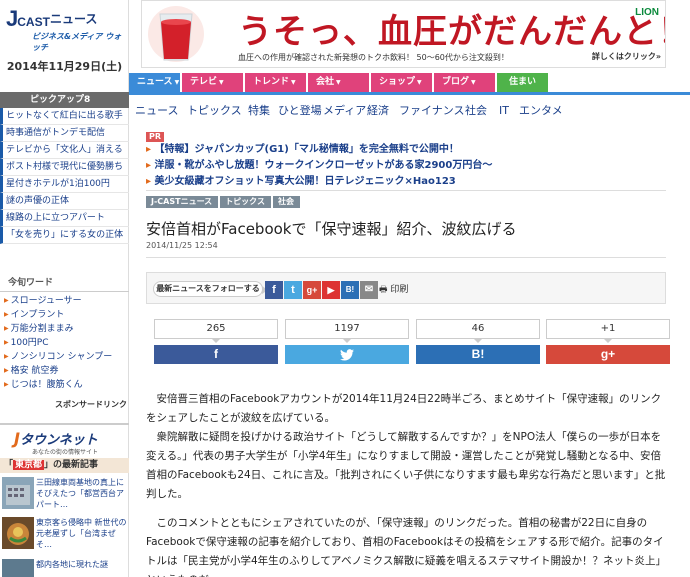 This screenshot has height=577, width=690. I want to click on pickup-item: 星付きホテルが1泊100円, so click(64, 184).